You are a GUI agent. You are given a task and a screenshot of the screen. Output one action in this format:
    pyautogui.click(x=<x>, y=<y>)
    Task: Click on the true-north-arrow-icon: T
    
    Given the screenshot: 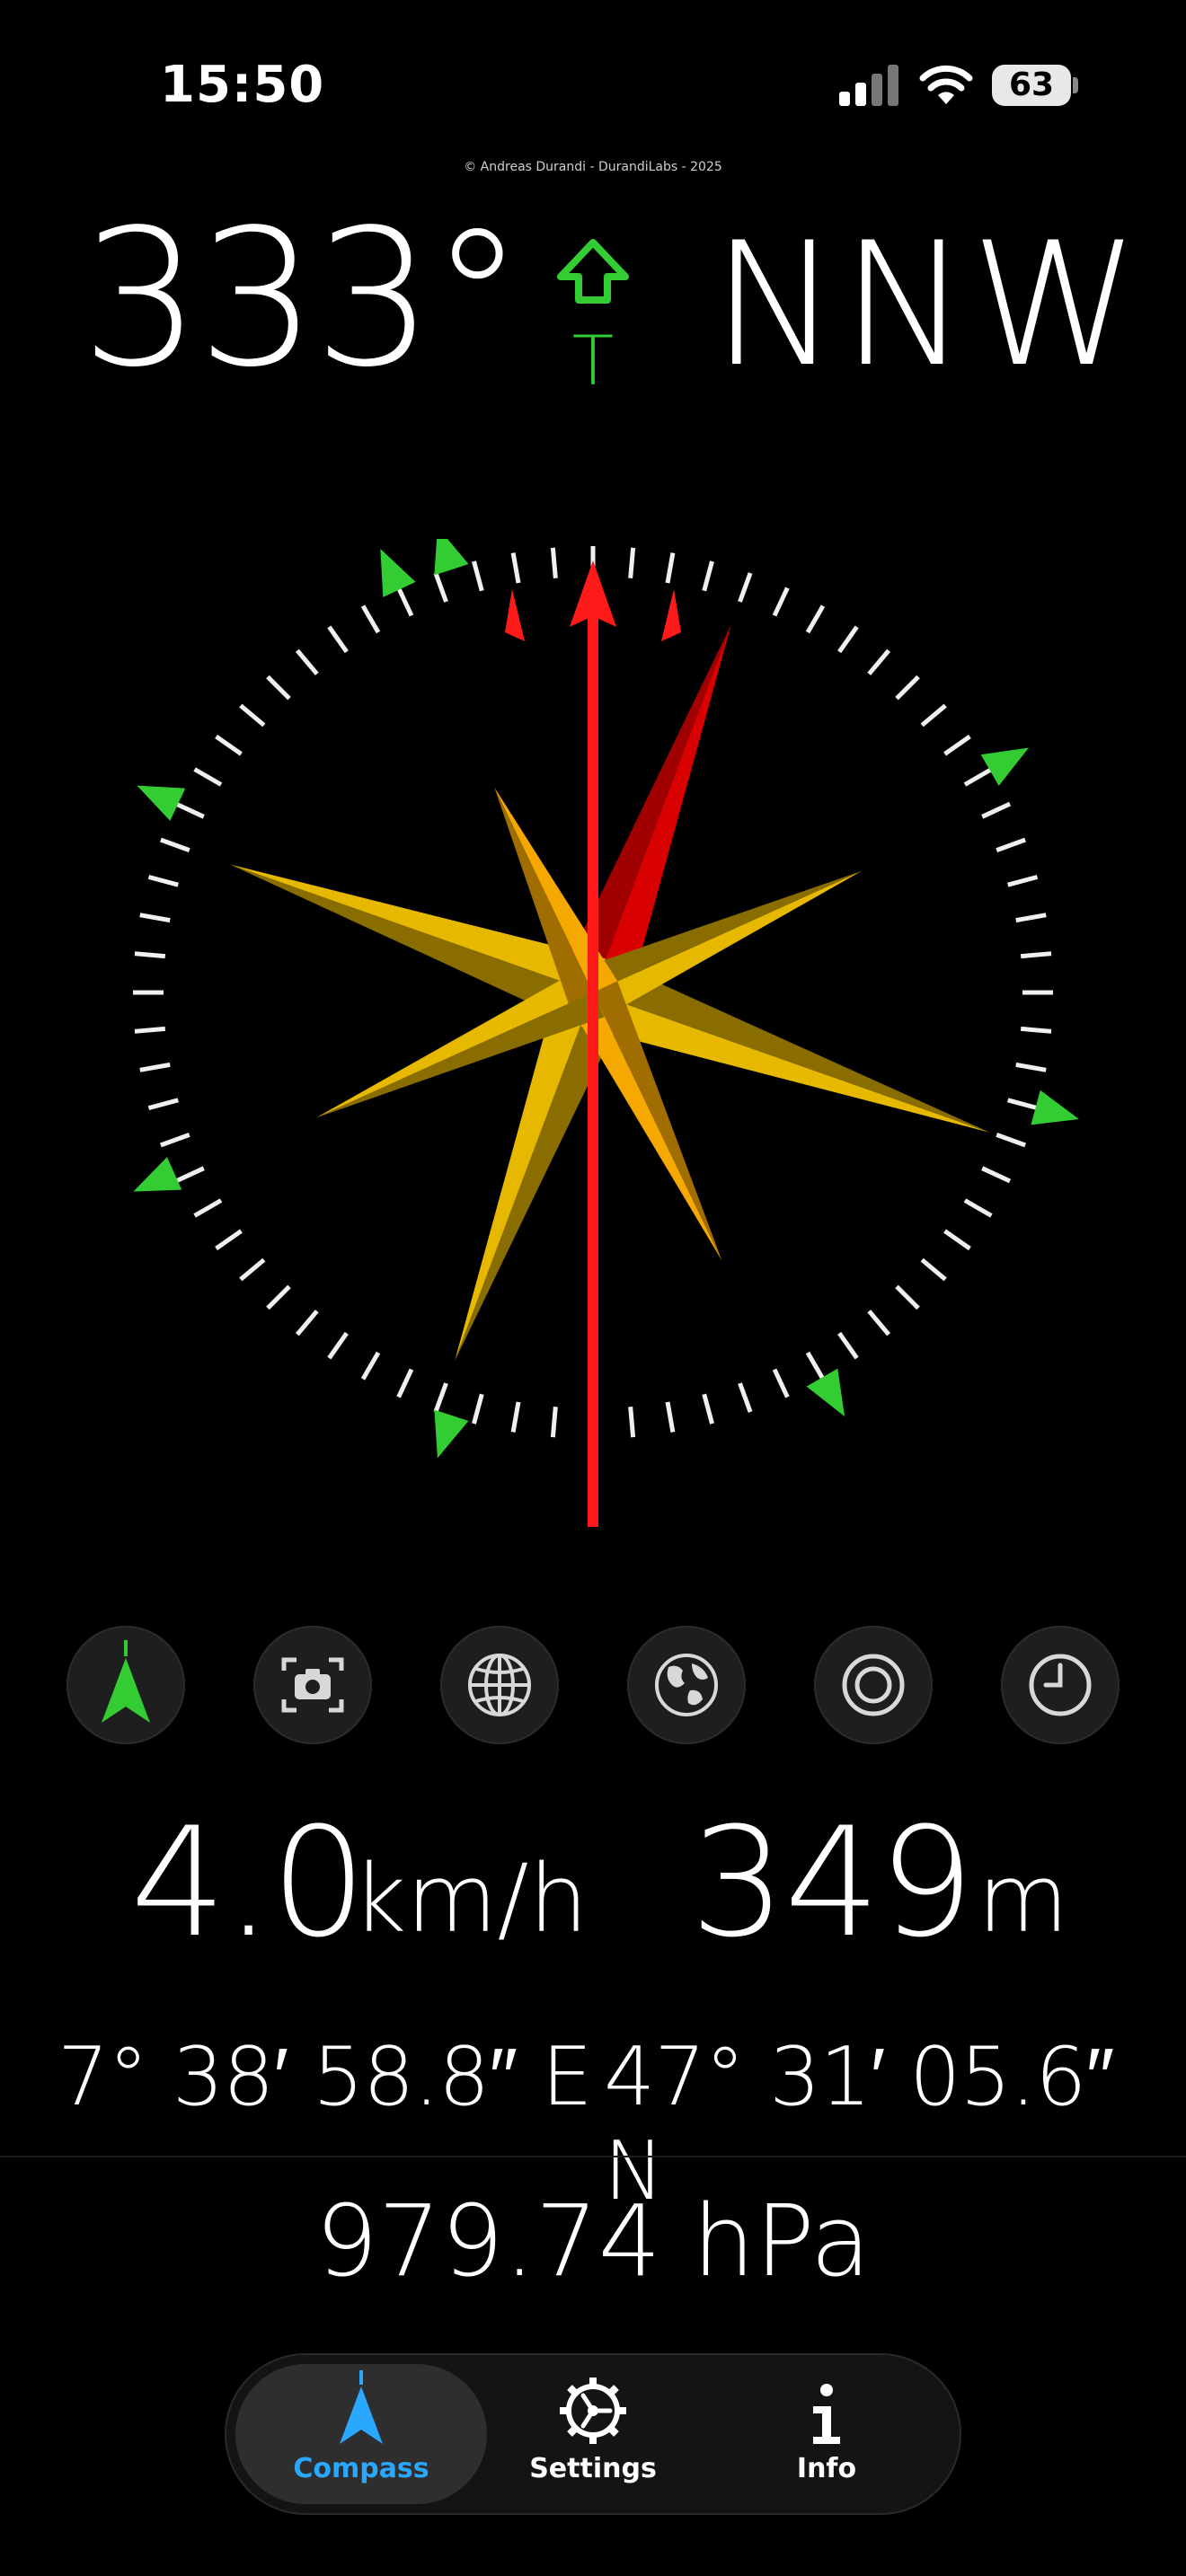 What is the action you would take?
    pyautogui.click(x=593, y=317)
    